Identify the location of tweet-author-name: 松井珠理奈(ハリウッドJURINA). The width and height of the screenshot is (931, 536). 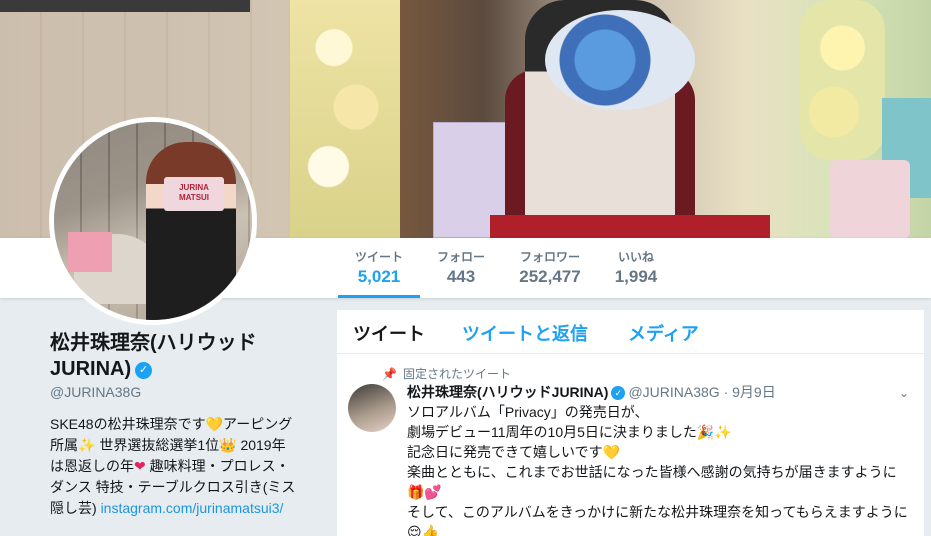
(507, 392).